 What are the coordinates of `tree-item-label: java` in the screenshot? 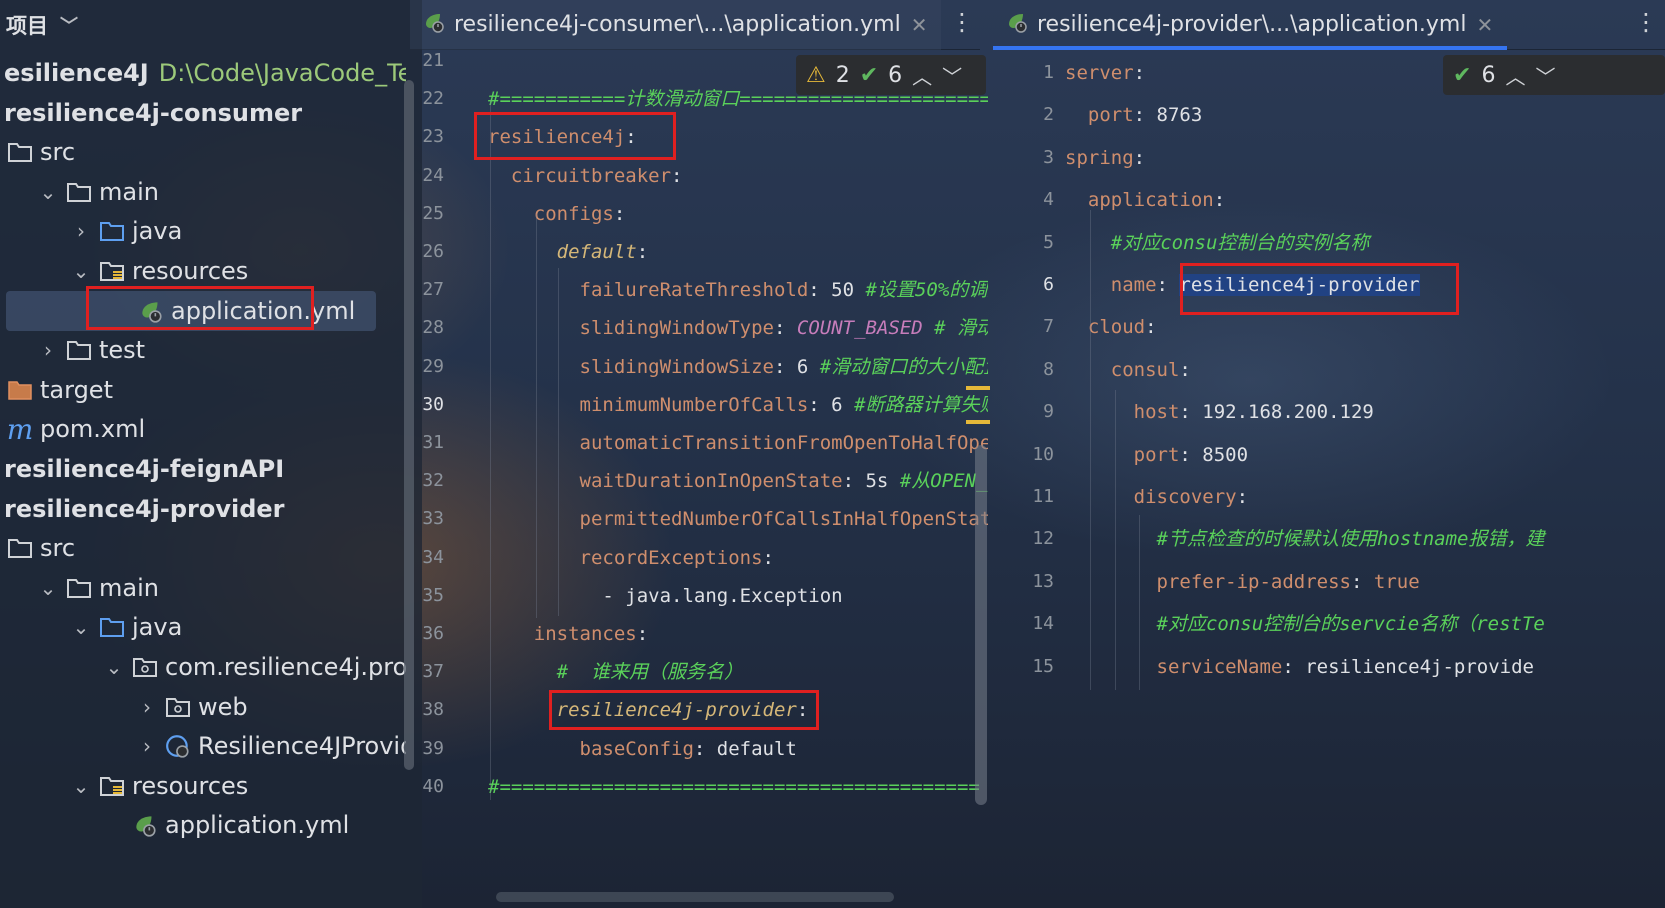 It's located at (157, 231).